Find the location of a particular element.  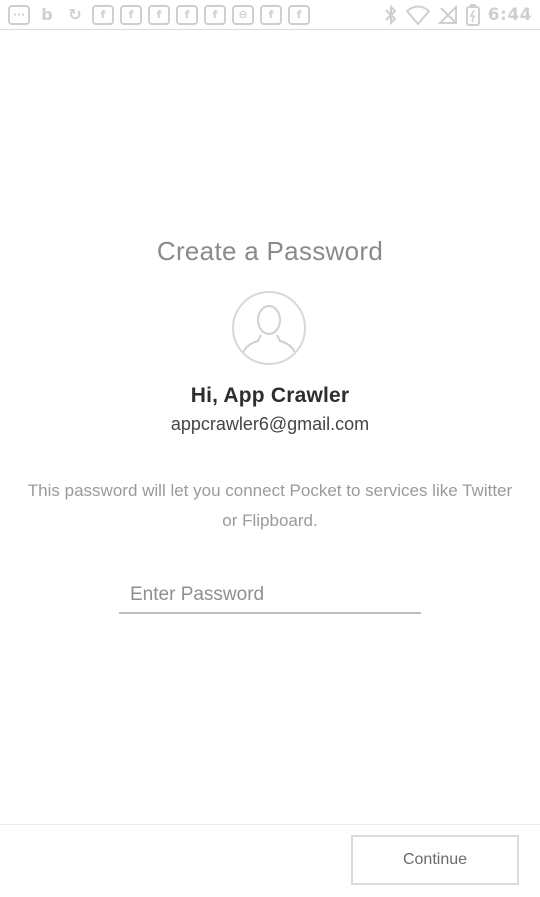

bluetooth-icon is located at coordinates (391, 14).